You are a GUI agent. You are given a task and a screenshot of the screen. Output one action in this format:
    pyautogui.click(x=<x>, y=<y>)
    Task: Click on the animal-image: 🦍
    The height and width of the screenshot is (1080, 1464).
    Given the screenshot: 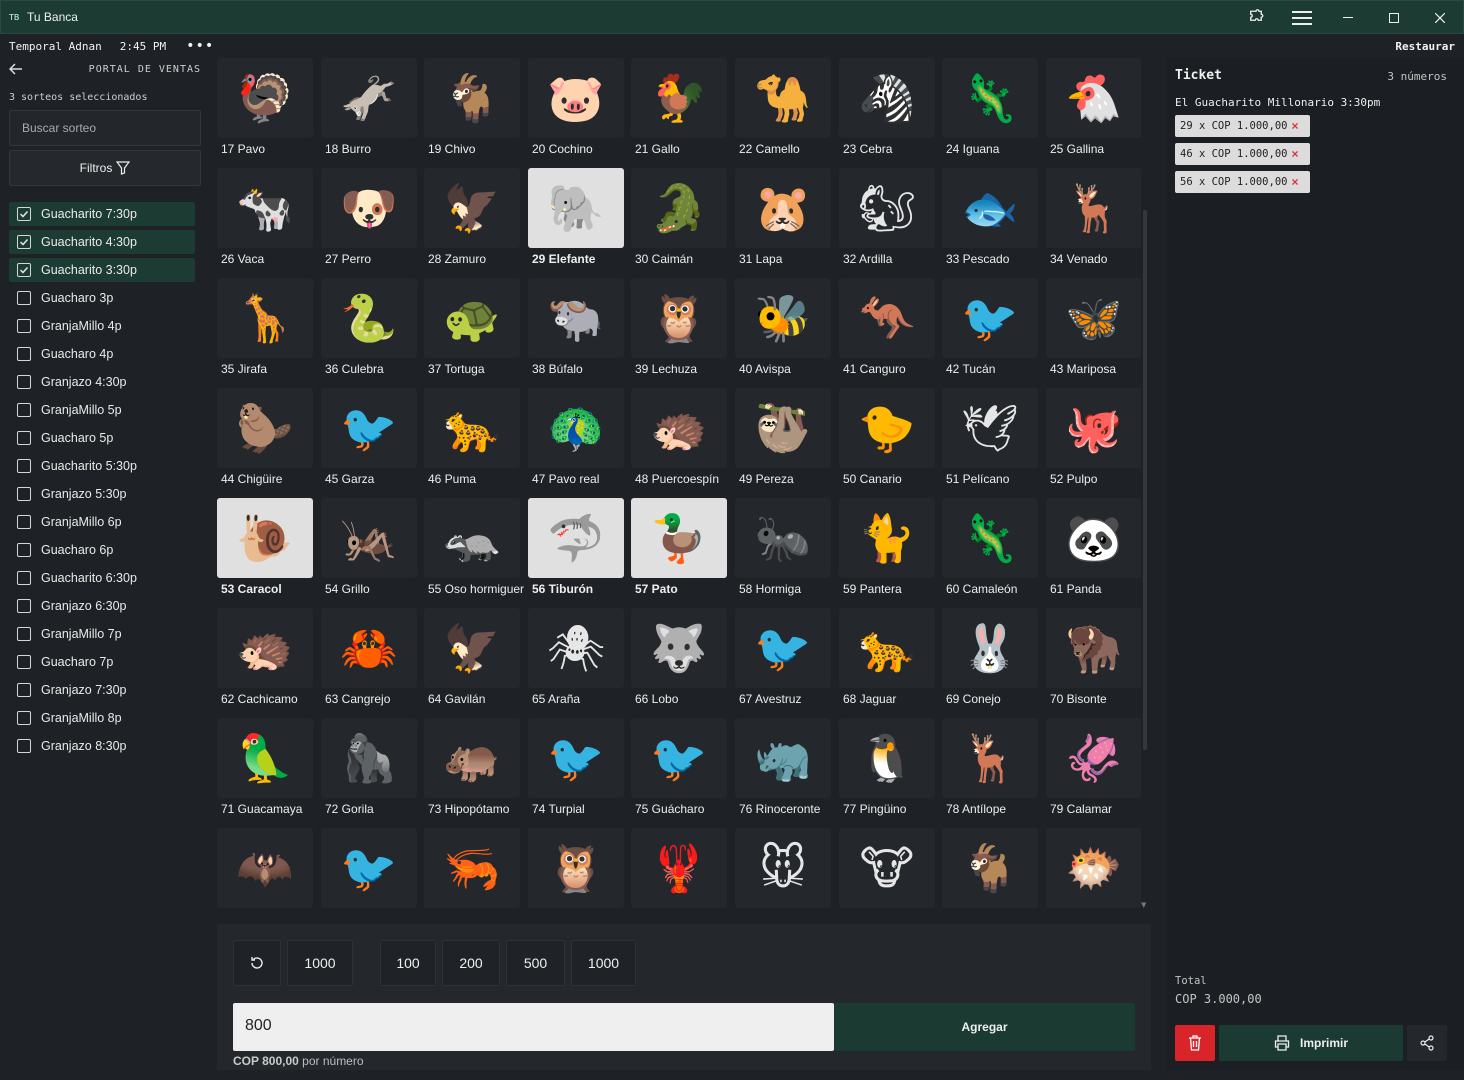 What is the action you would take?
    pyautogui.click(x=369, y=758)
    